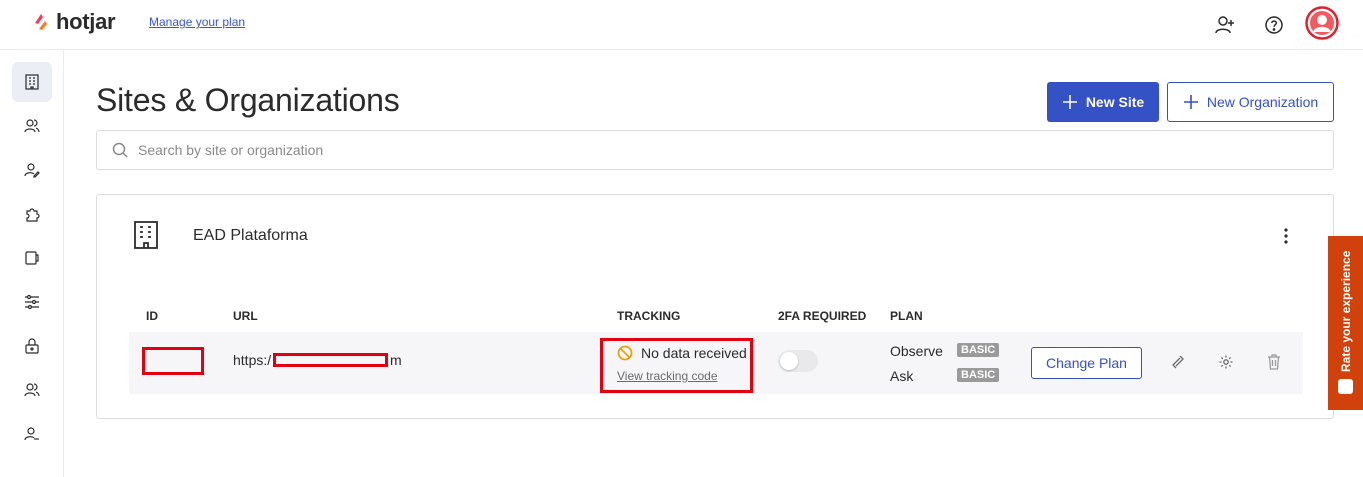  I want to click on hotjar-logo: hotjar, so click(74, 22).